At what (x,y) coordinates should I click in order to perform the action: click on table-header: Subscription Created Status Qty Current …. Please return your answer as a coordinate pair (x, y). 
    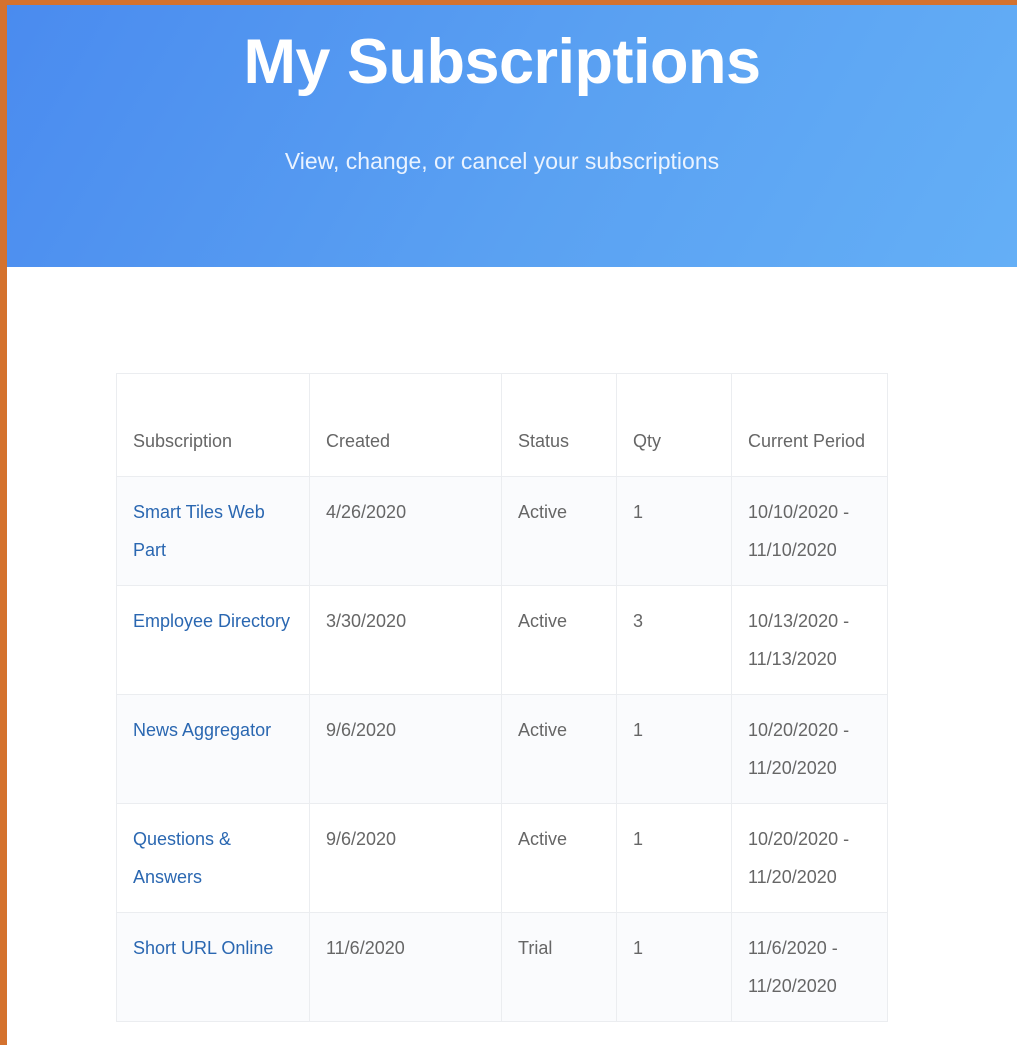
    Looking at the image, I should click on (502, 425).